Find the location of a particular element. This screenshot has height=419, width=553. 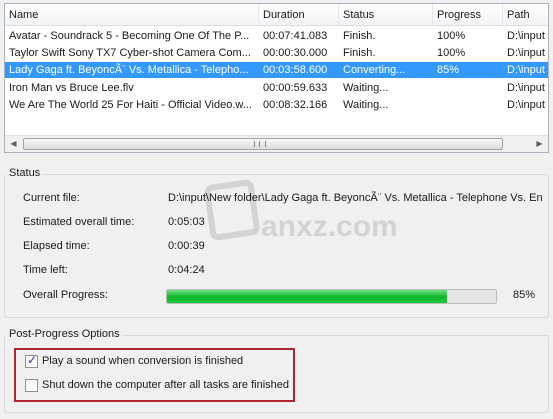

column-header-path: Path is located at coordinates (525, 15).